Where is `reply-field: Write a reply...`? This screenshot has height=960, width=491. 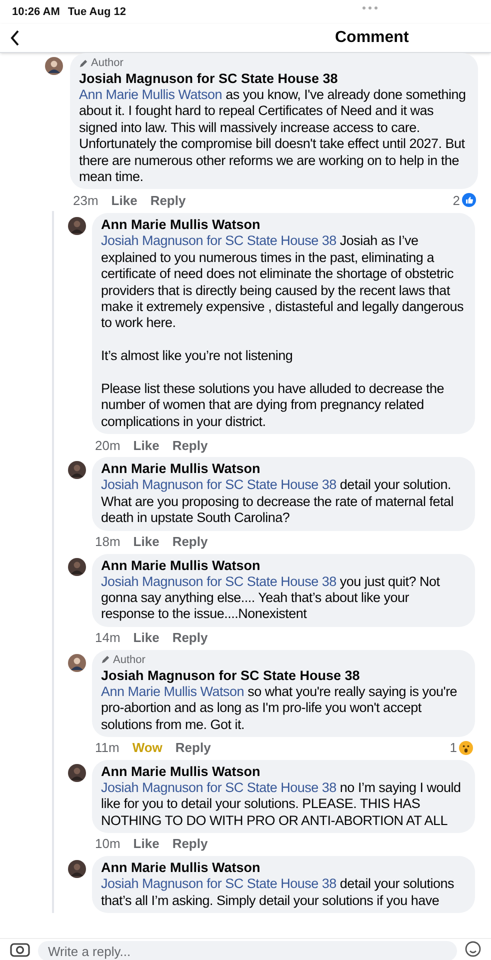
reply-field: Write a reply... is located at coordinates (247, 950).